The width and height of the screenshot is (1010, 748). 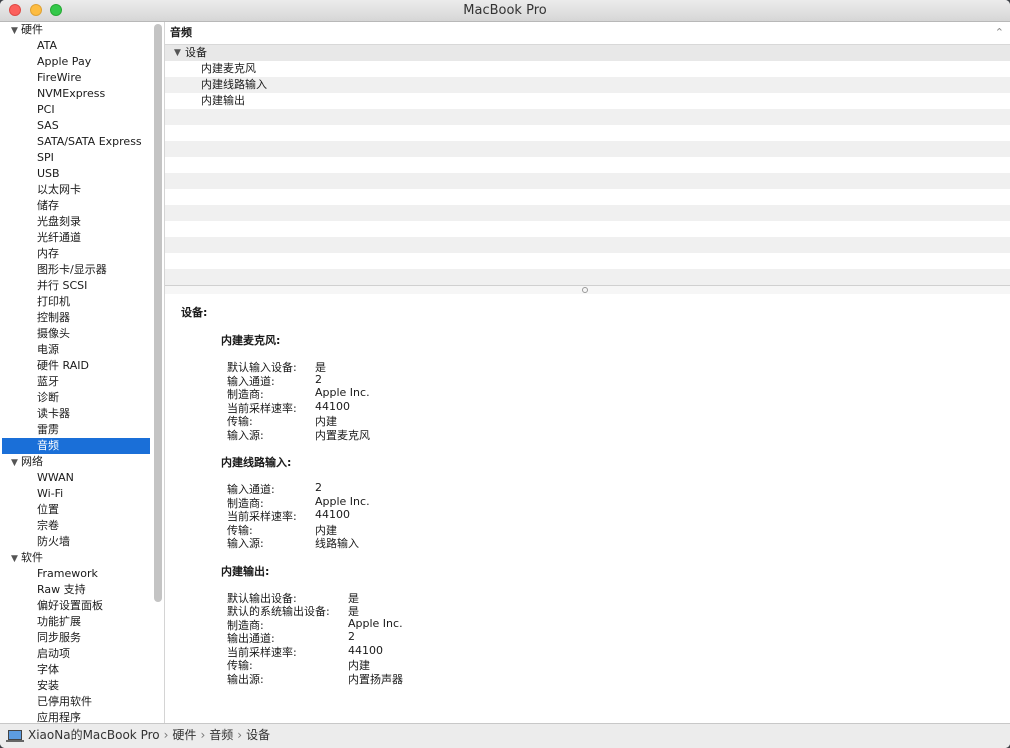 What do you see at coordinates (76, 494) in the screenshot?
I see `sidebar-item: Wi-Fi` at bounding box center [76, 494].